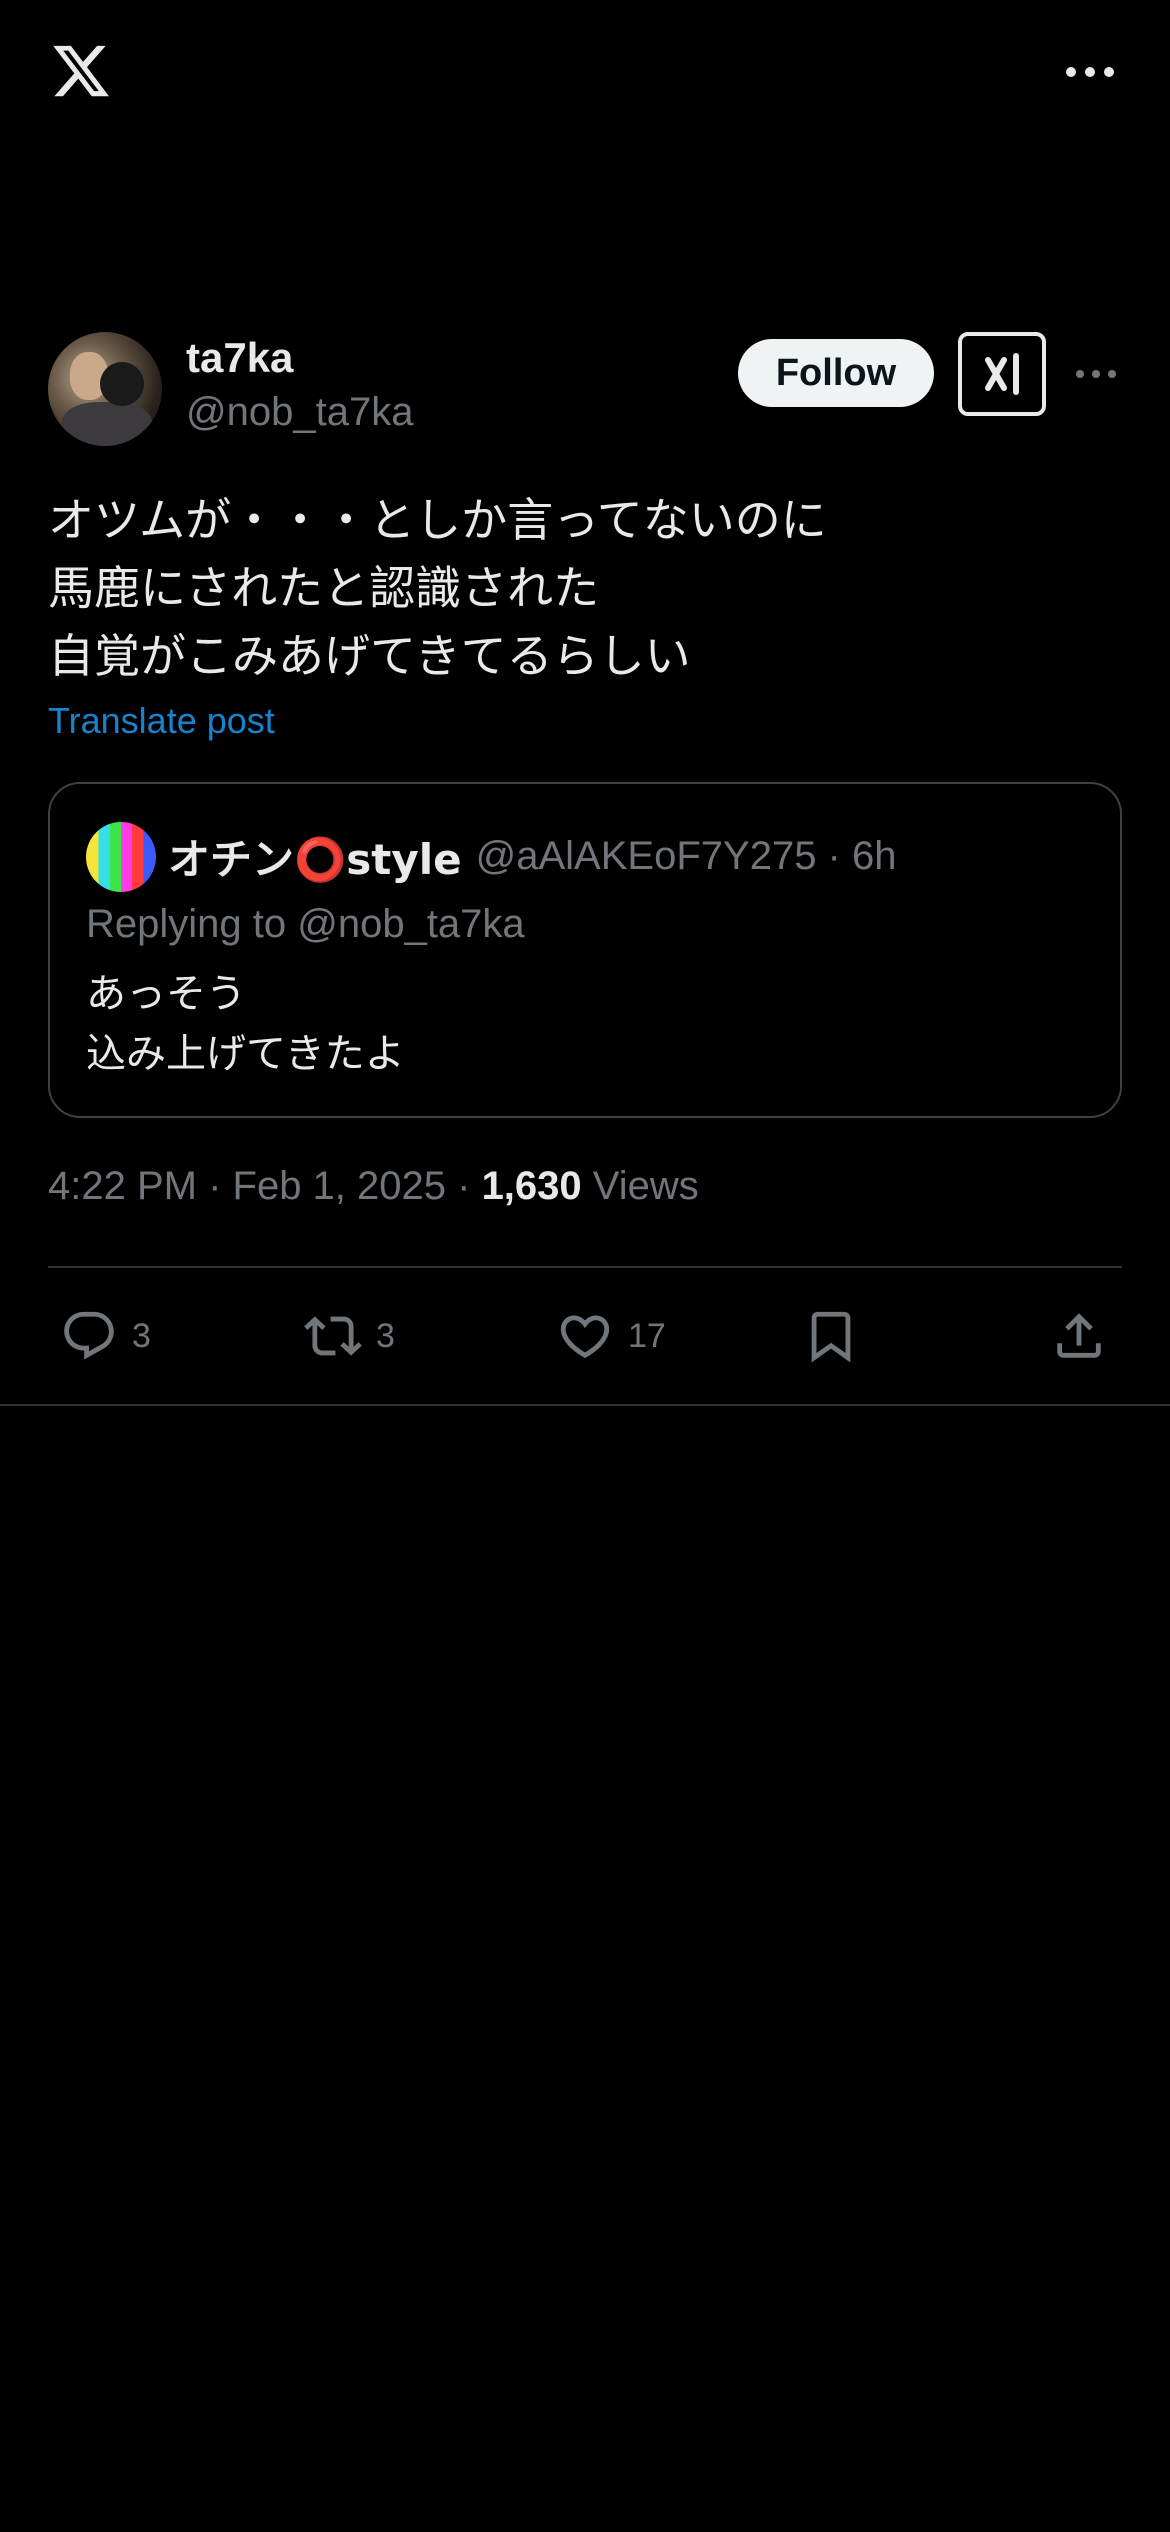 Image resolution: width=1170 pixels, height=2532 pixels. What do you see at coordinates (1096, 374) in the screenshot?
I see `post-more-icon` at bounding box center [1096, 374].